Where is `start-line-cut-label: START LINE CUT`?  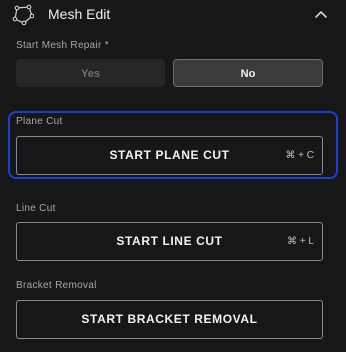
start-line-cut-label: START LINE CUT is located at coordinates (169, 241).